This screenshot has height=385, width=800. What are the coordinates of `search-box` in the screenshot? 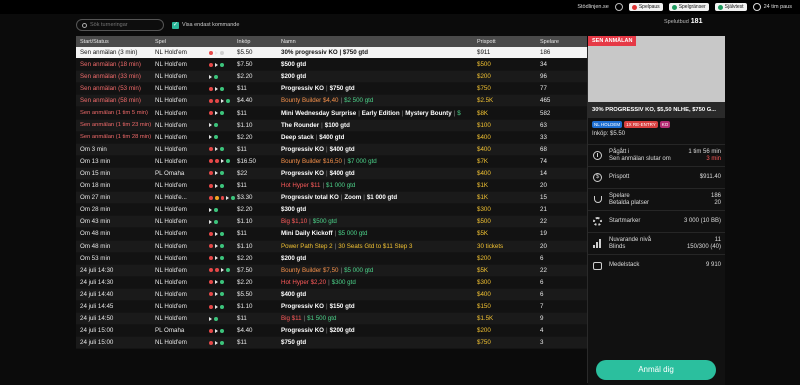 It's located at (120, 25).